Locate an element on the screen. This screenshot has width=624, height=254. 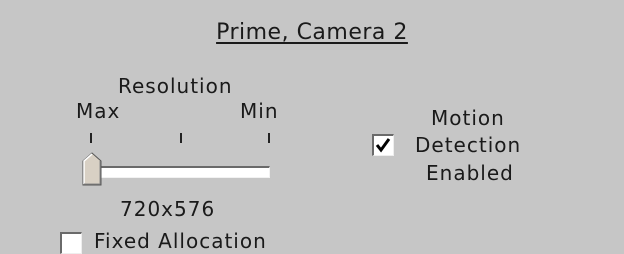
resolution-min-label: Min is located at coordinates (259, 111).